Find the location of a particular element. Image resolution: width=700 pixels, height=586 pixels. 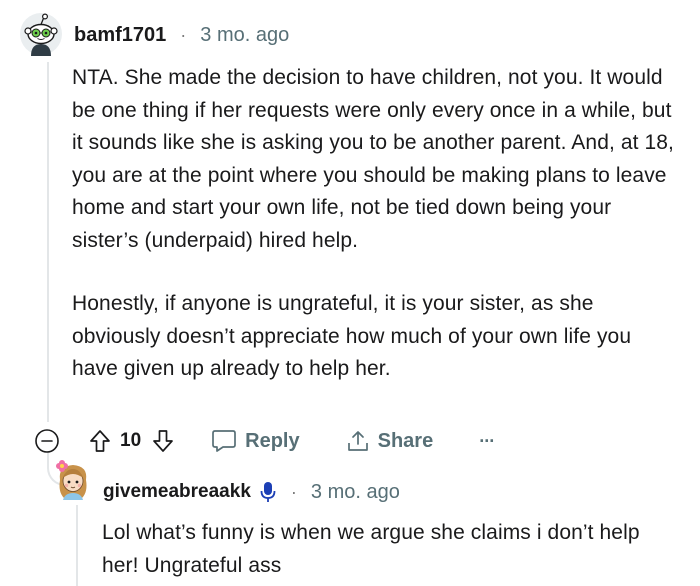

girl-avatar-icon is located at coordinates (71, 480).